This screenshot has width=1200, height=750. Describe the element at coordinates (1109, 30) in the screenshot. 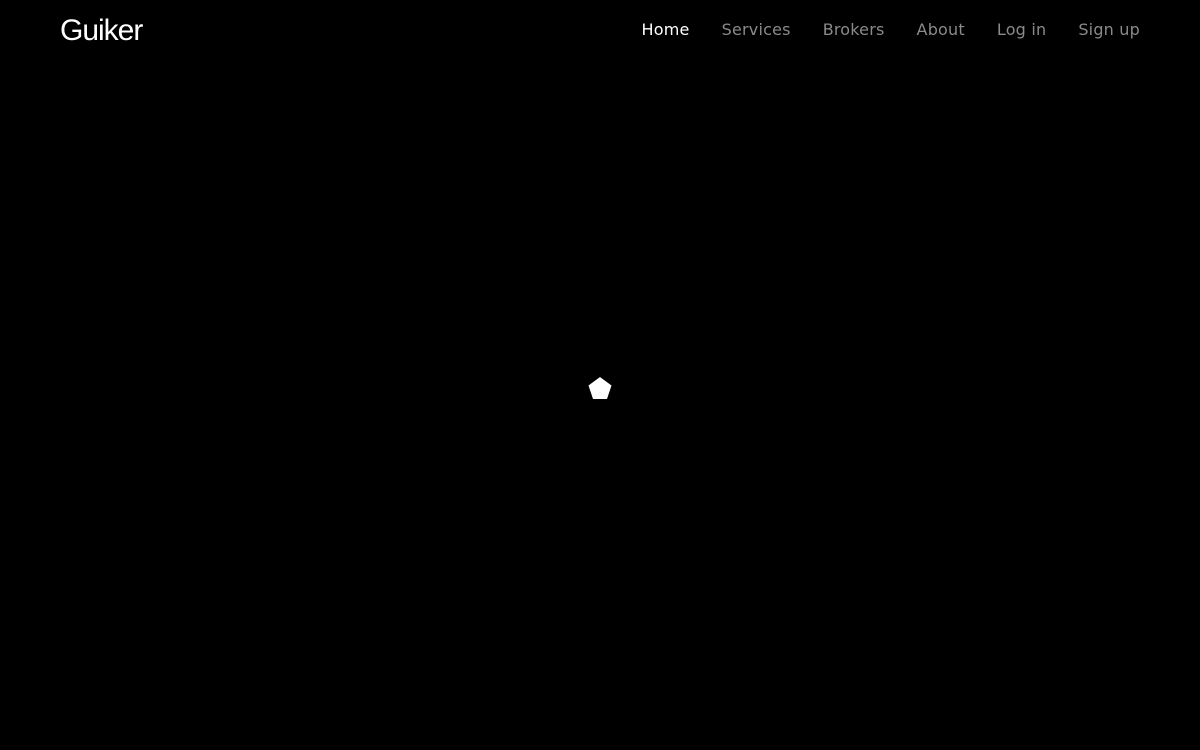

I see `nav-item-sign-up: Sign up` at that location.